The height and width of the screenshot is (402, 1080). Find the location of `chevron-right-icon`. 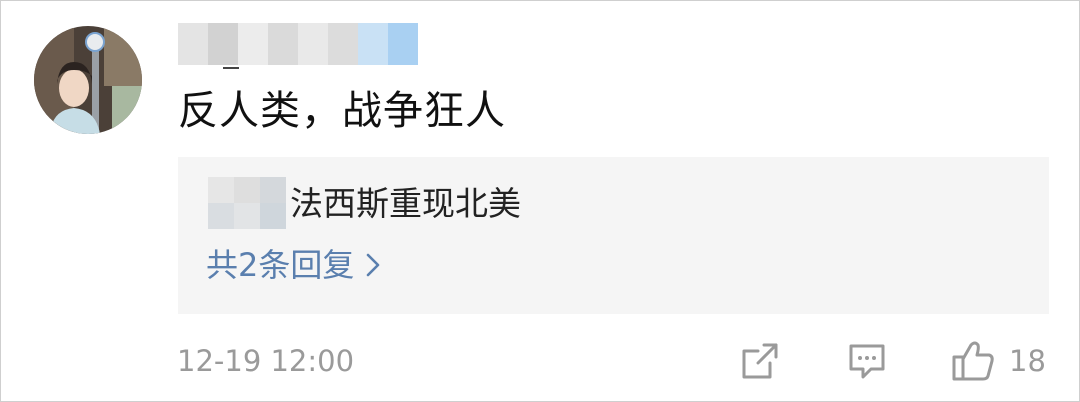

chevron-right-icon is located at coordinates (373, 265).